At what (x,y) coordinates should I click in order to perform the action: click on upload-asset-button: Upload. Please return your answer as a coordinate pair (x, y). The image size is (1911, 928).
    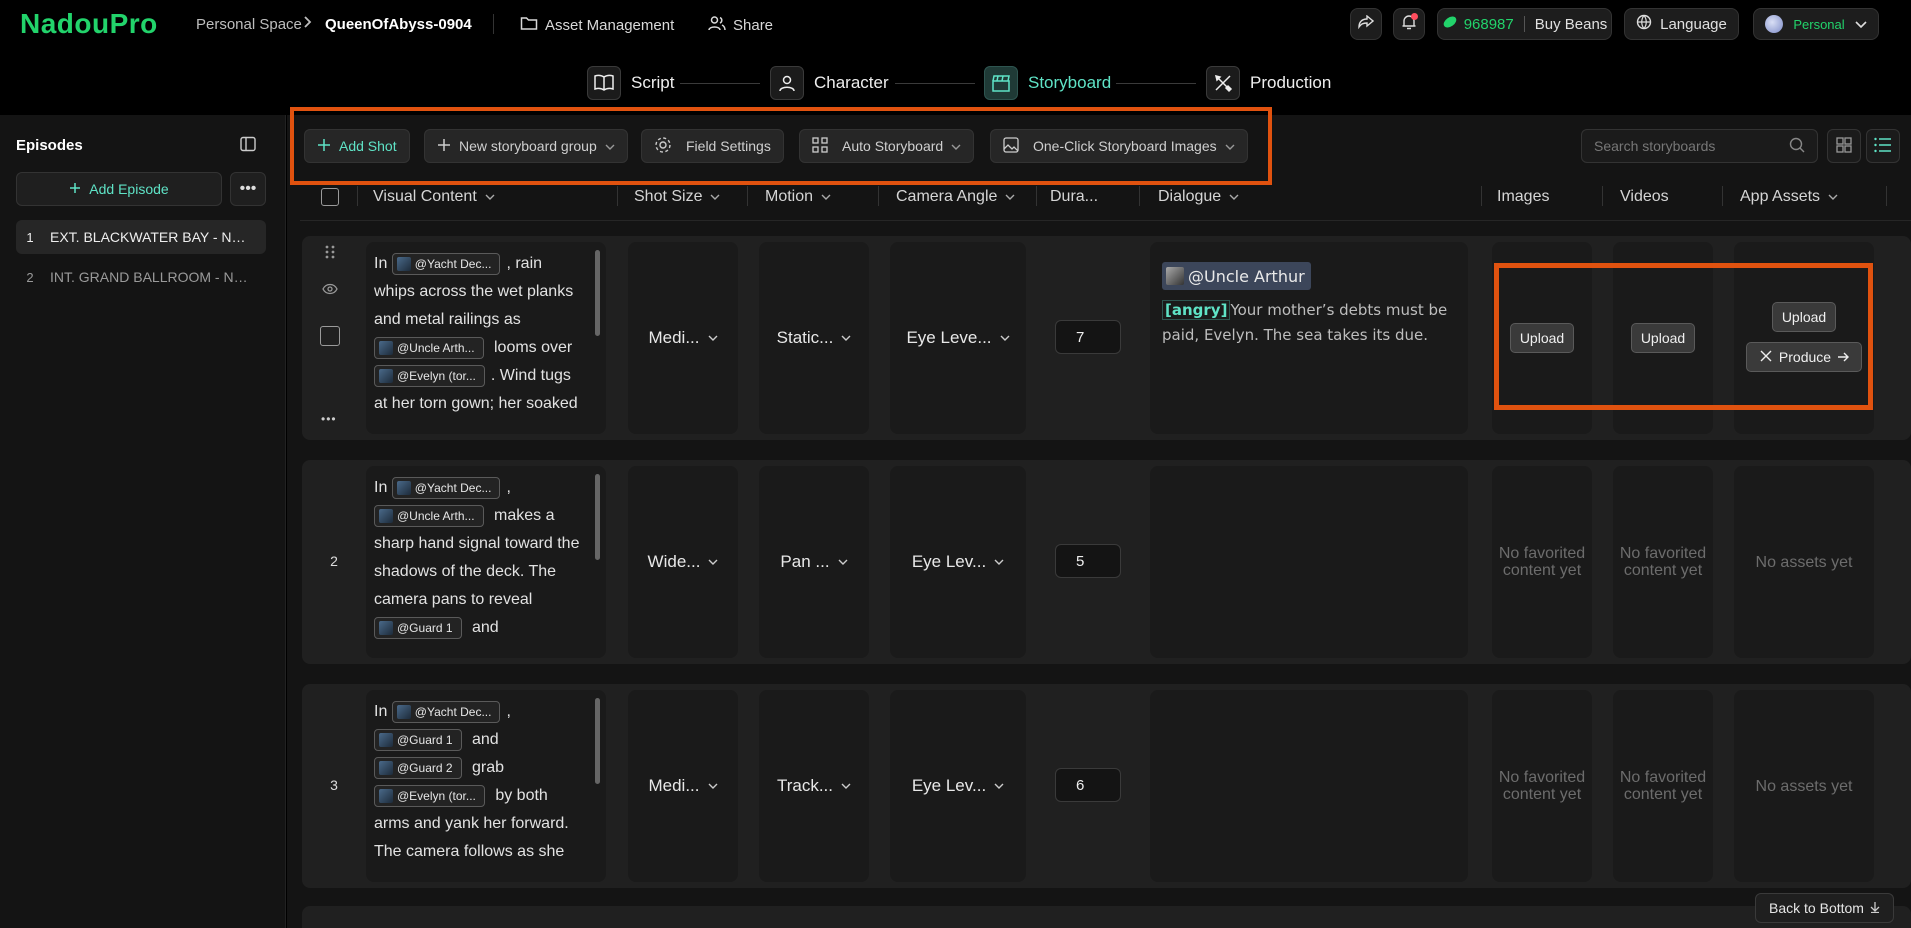
    Looking at the image, I should click on (1804, 317).